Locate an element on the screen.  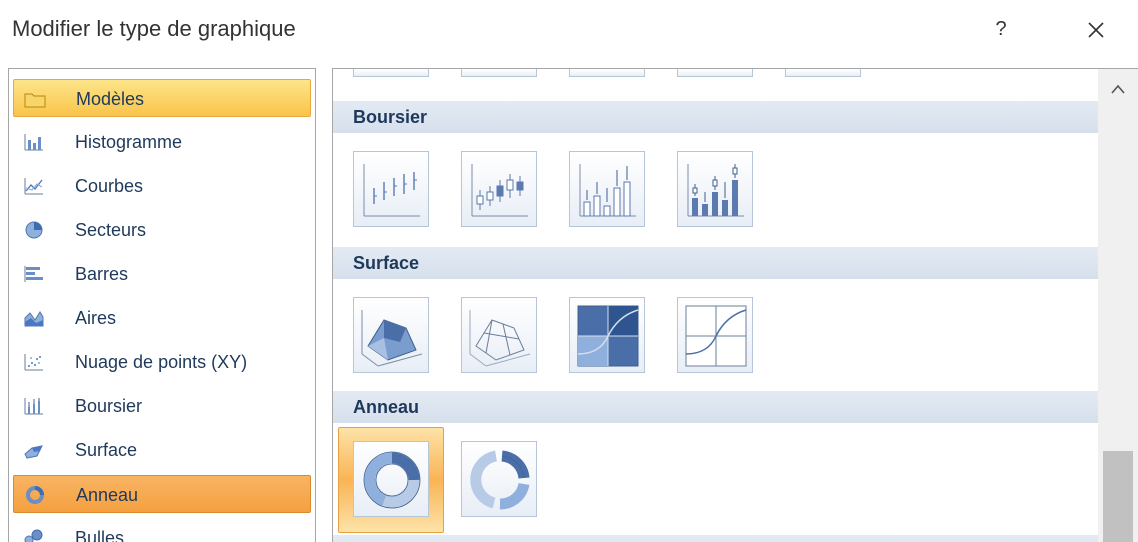
thumb-stock-volume-open-high-low-close is located at coordinates (715, 189).